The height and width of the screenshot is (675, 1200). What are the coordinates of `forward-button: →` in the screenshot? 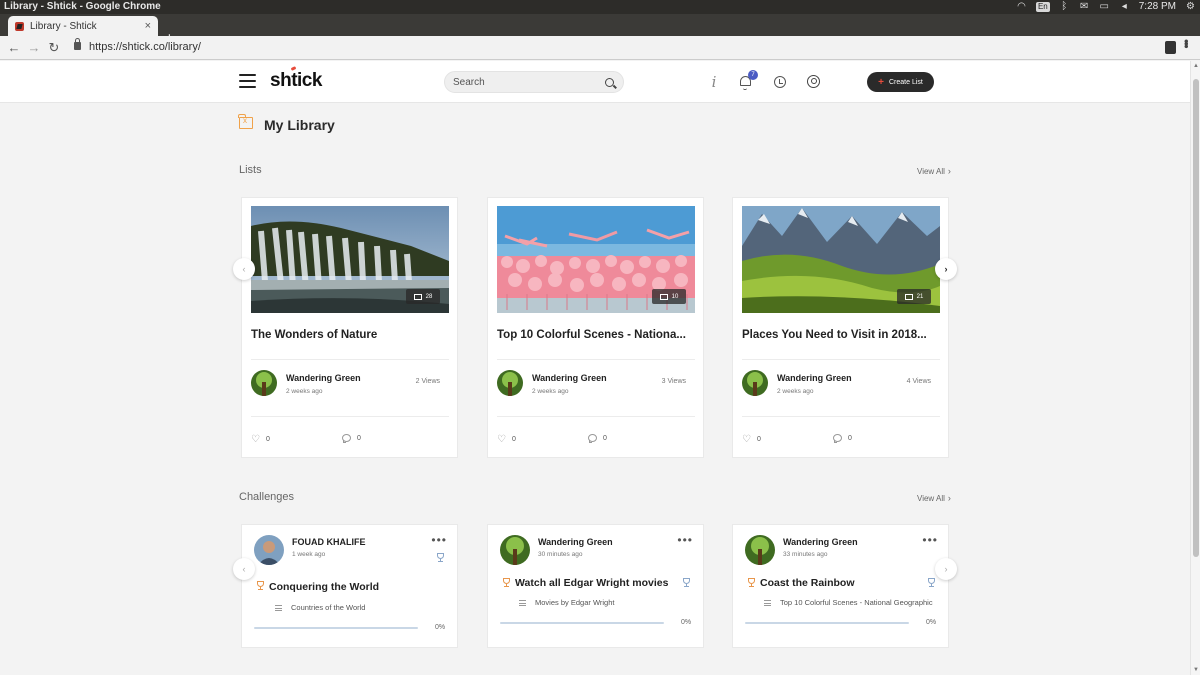 It's located at (34, 48).